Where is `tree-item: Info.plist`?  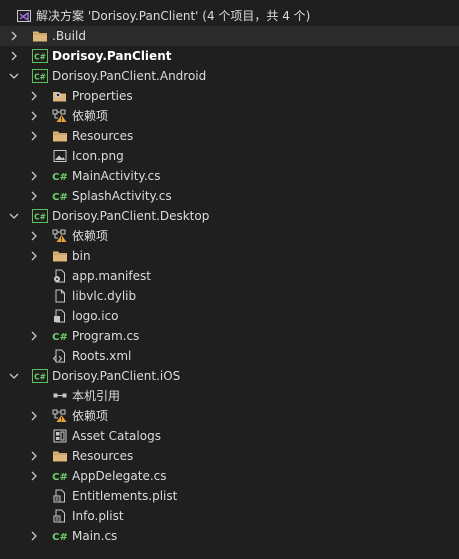 tree-item: Info.plist is located at coordinates (229, 516).